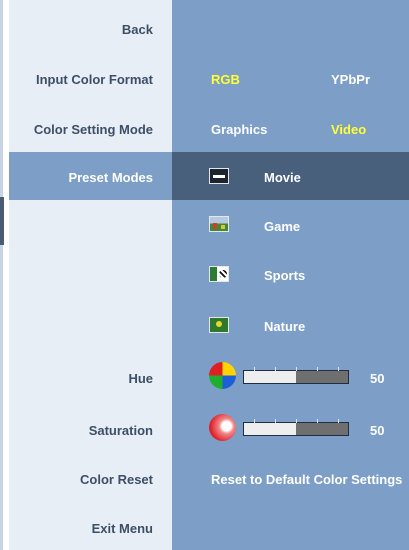  Describe the element at coordinates (270, 429) in the screenshot. I see `saturation-slider-fill` at that location.